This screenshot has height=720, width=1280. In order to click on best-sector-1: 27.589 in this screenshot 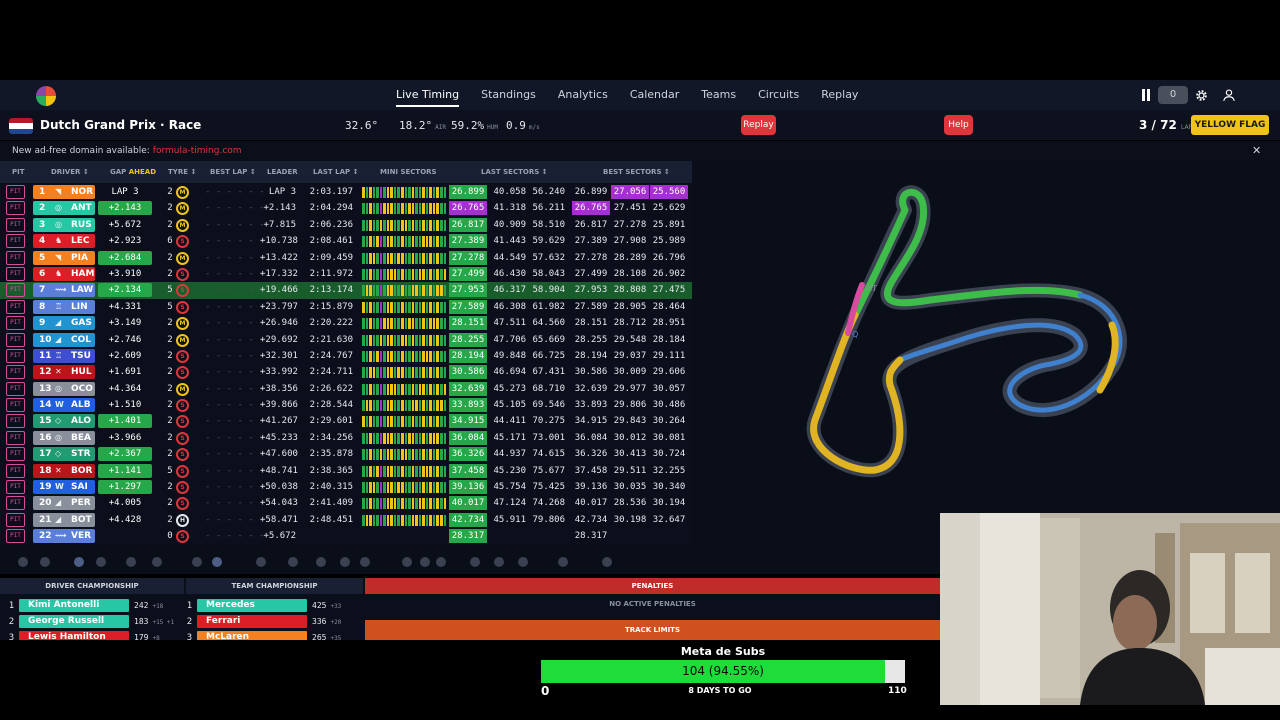, I will do `click(591, 306)`.